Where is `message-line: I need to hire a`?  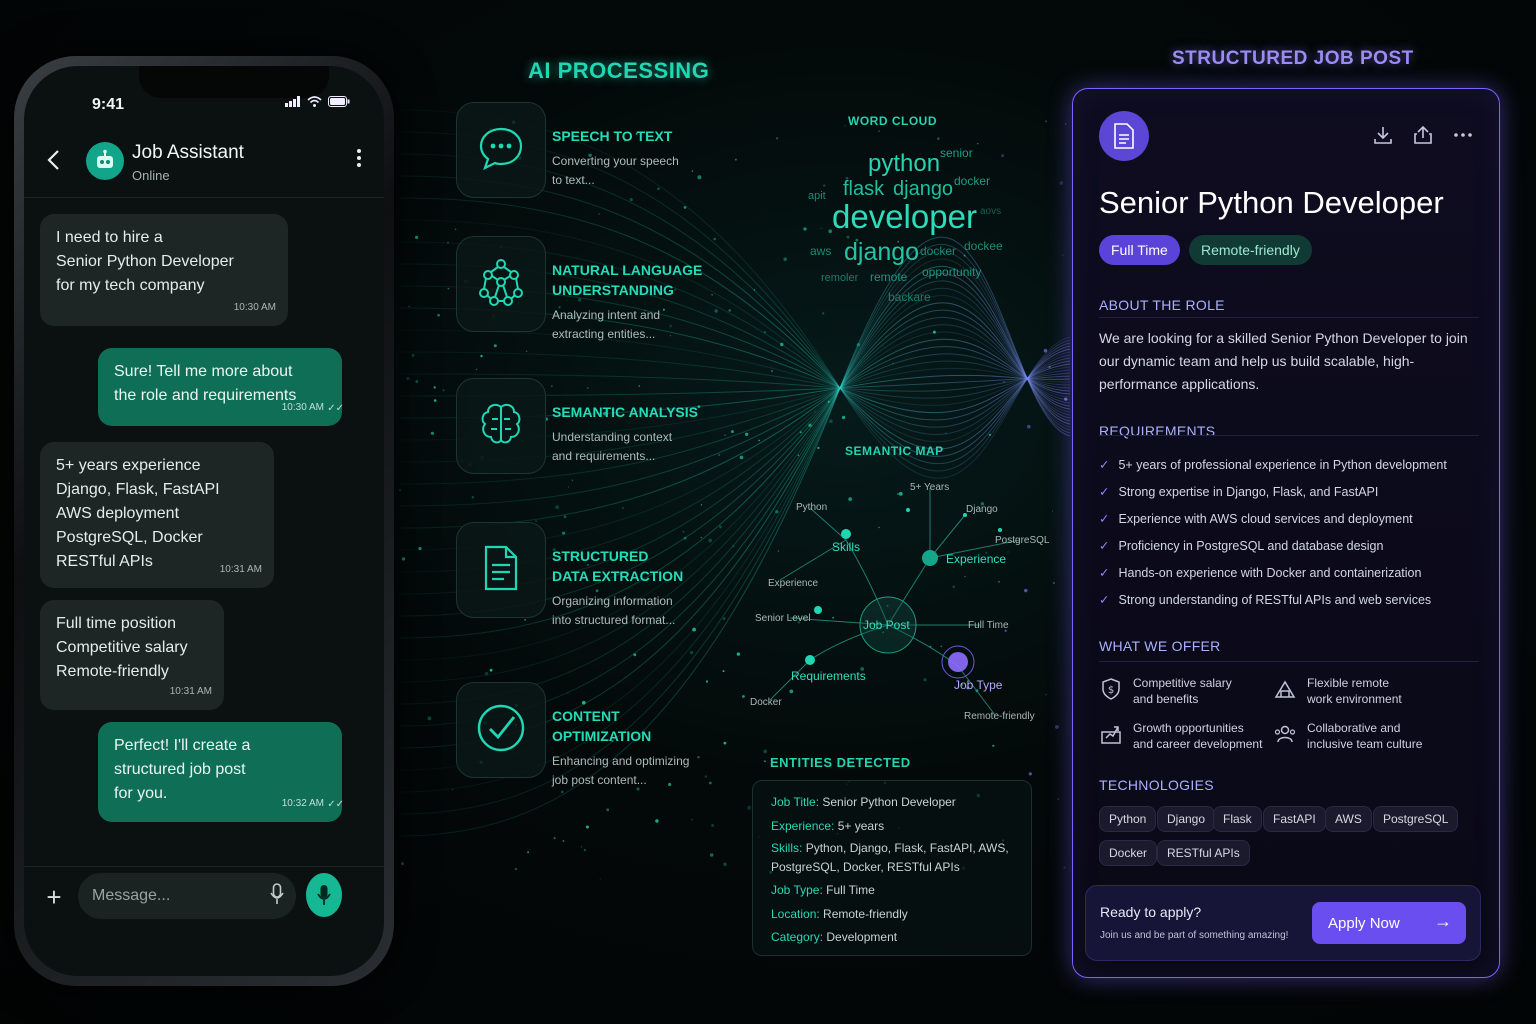 message-line: I need to hire a is located at coordinates (109, 237).